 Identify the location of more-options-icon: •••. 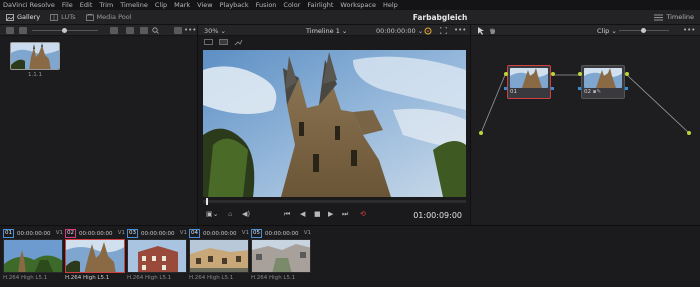
(190, 30).